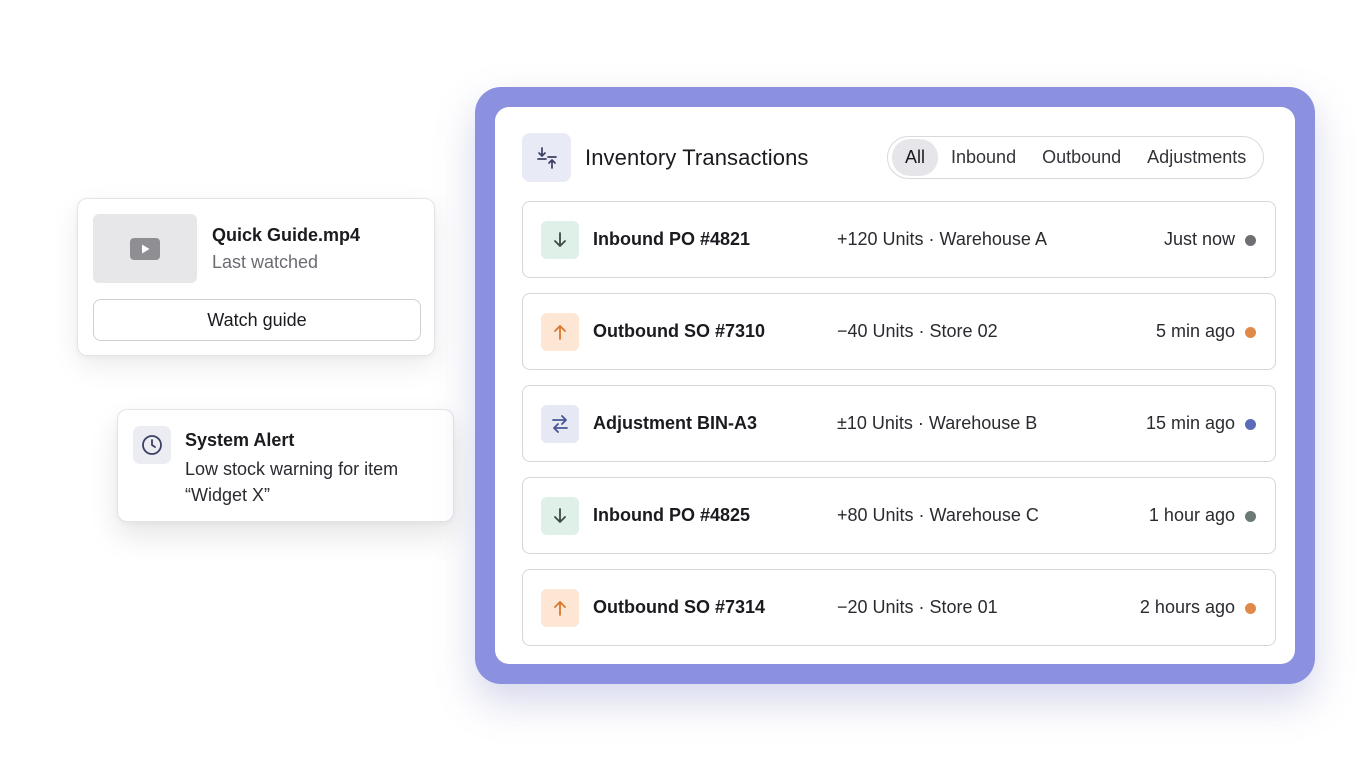  Describe the element at coordinates (1196, 157) in the screenshot. I see `tab-adjustments: Adjustments` at that location.